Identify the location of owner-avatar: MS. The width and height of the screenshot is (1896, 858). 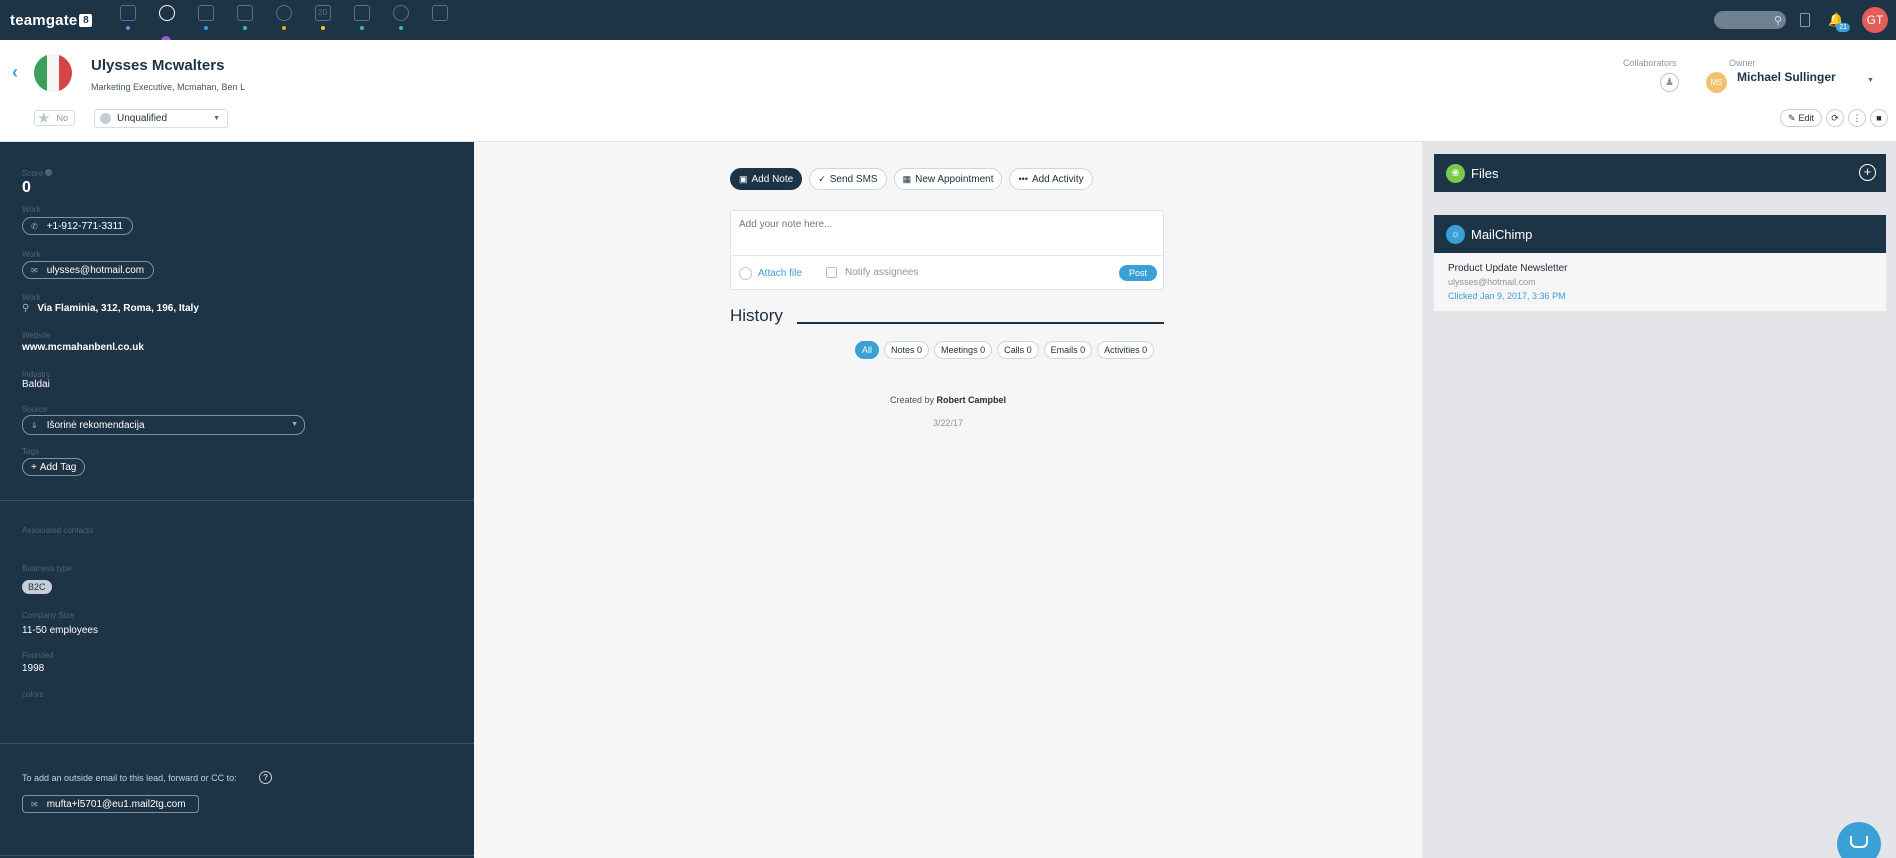
(1716, 82).